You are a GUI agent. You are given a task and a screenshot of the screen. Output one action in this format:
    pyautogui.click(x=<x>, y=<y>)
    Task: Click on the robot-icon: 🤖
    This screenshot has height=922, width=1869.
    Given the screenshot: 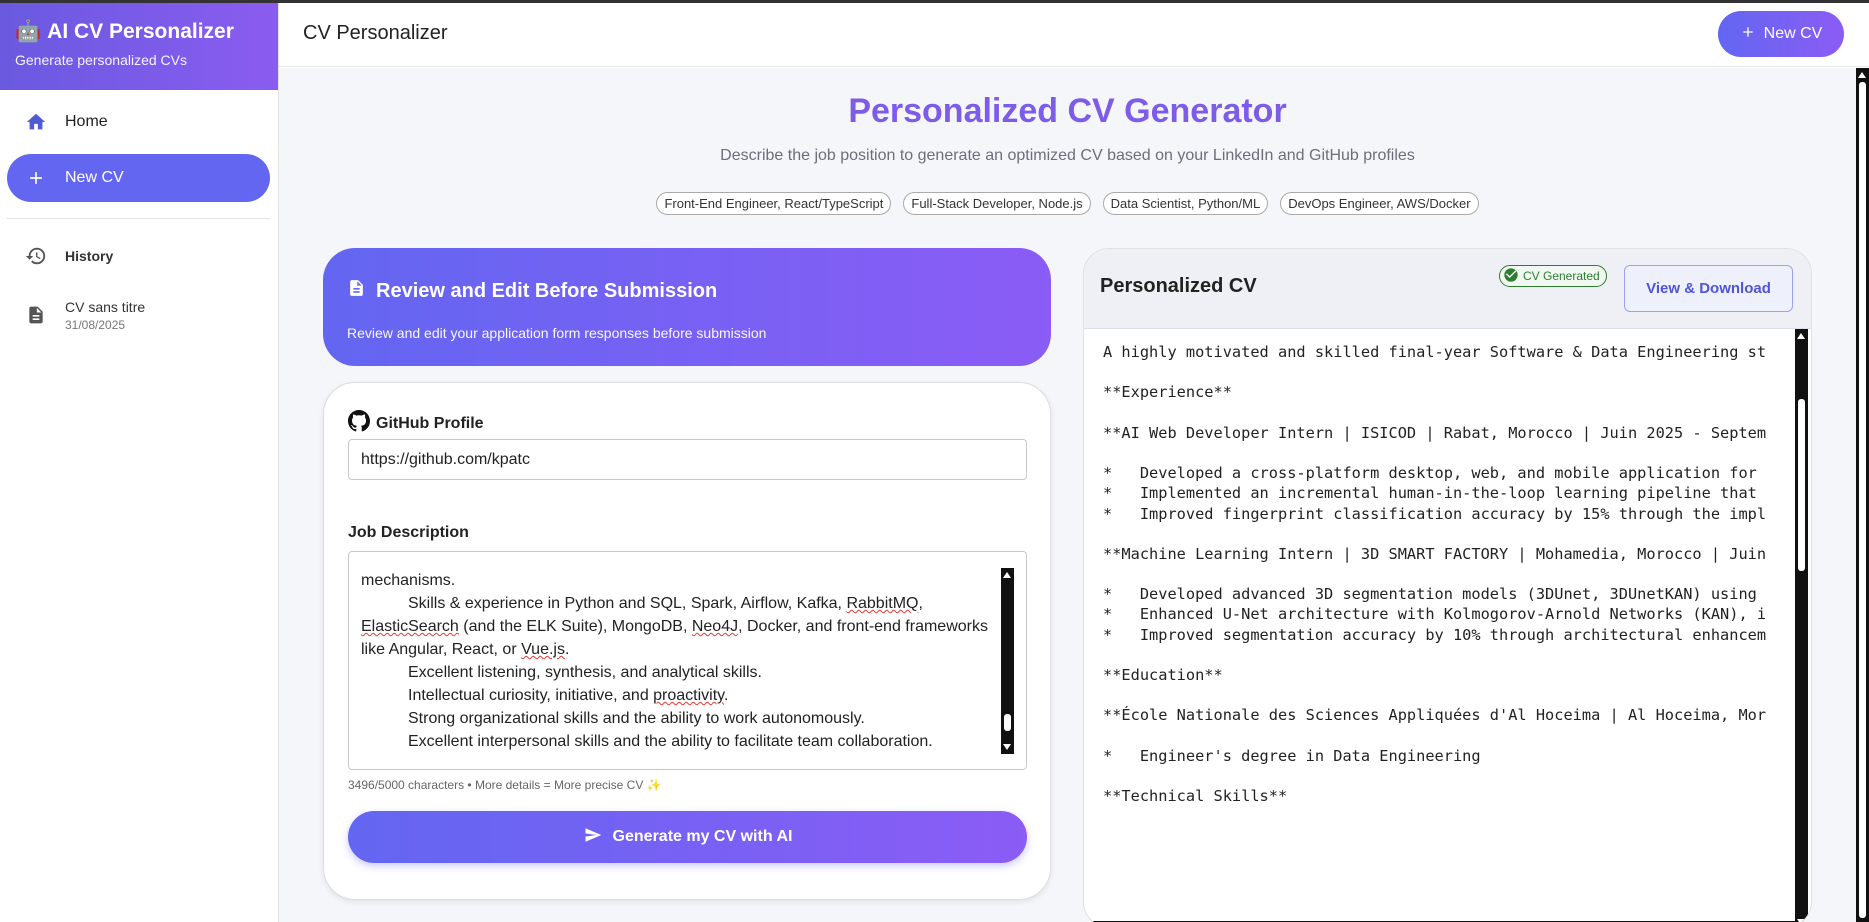 What is the action you would take?
    pyautogui.click(x=28, y=31)
    